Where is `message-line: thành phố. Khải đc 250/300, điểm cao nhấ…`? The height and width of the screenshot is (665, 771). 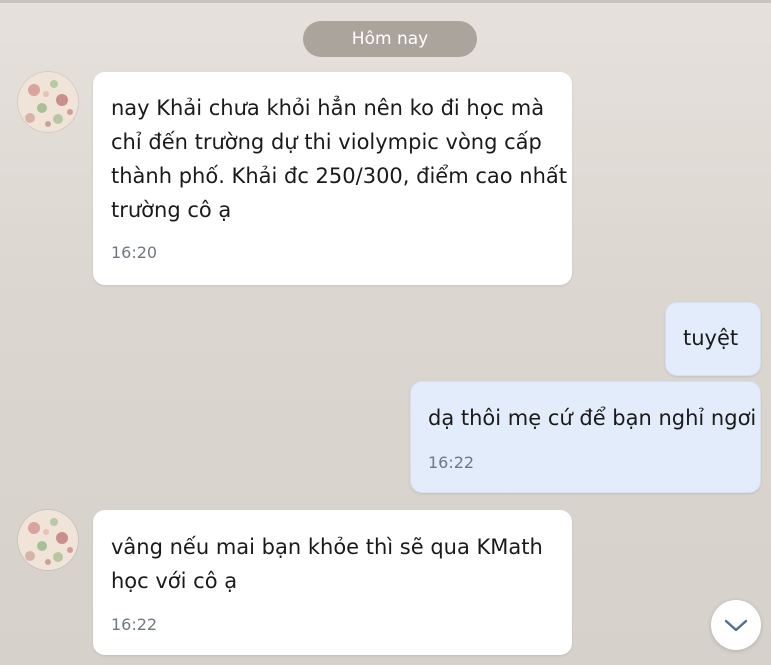
message-line: thành phố. Khải đc 250/300, điểm cao nhấ… is located at coordinates (339, 176).